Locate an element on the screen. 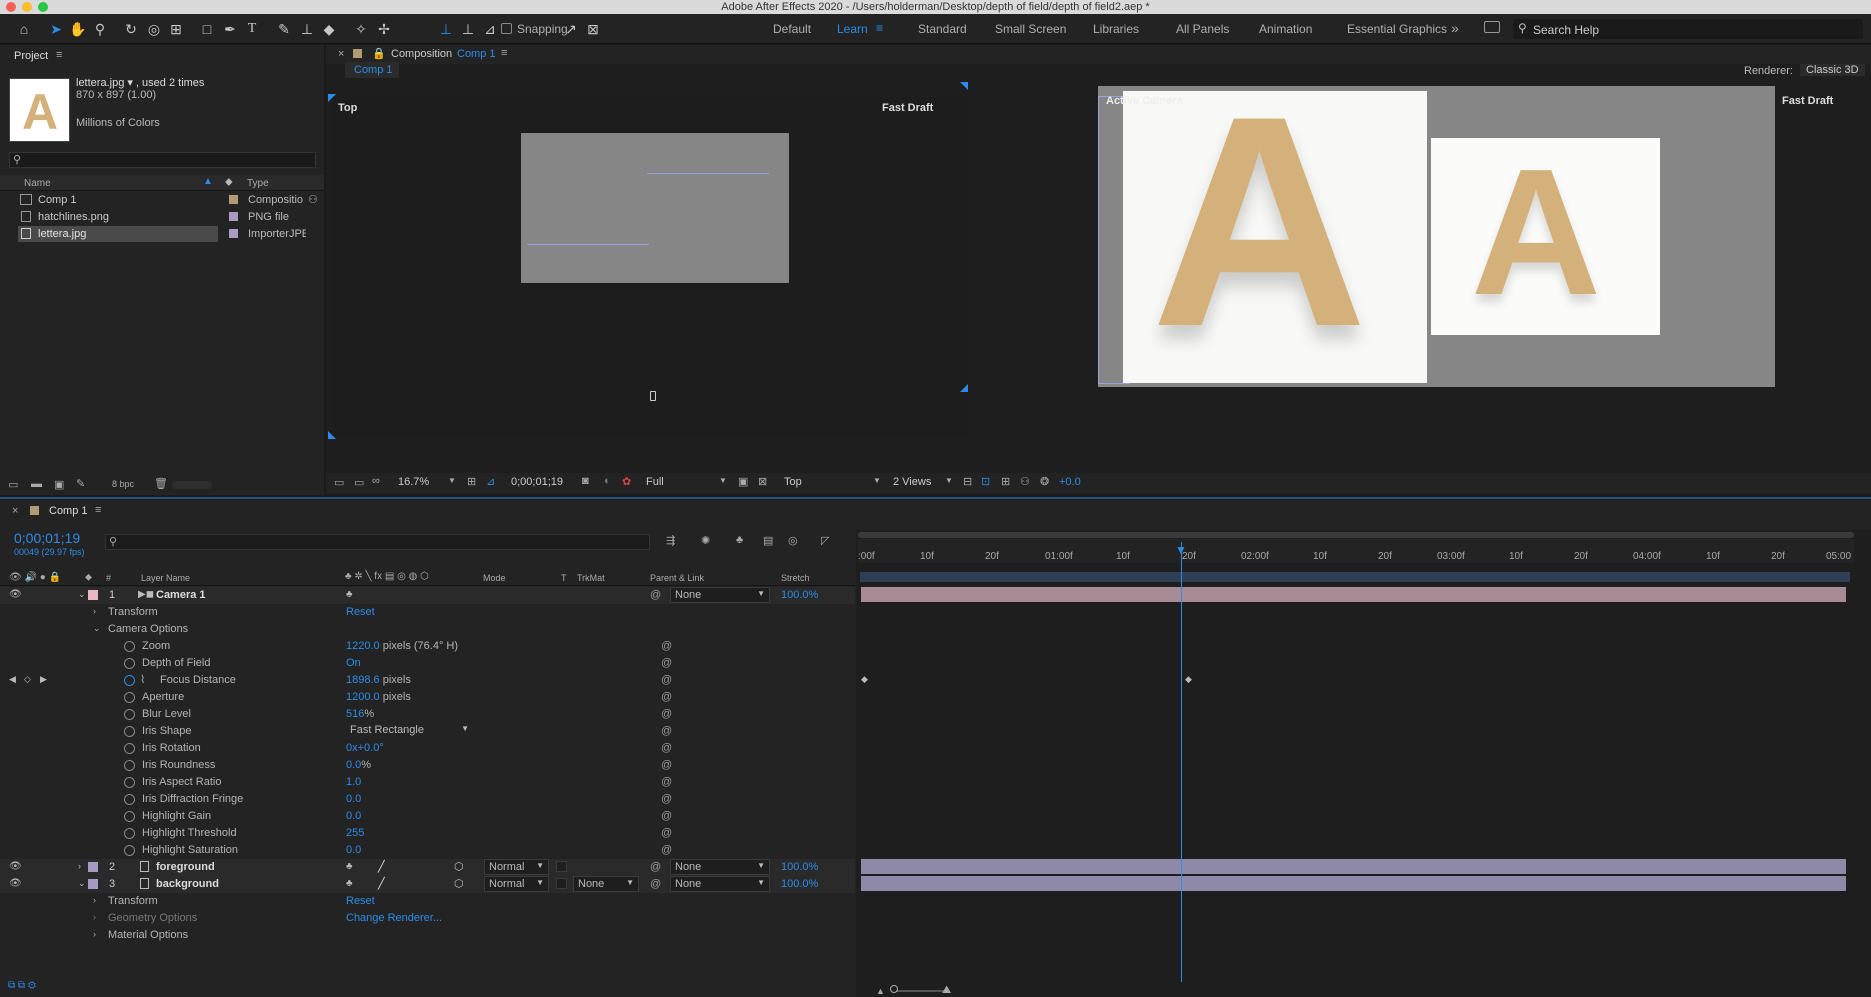  playhead-handle: ▼ is located at coordinates (1181, 550).